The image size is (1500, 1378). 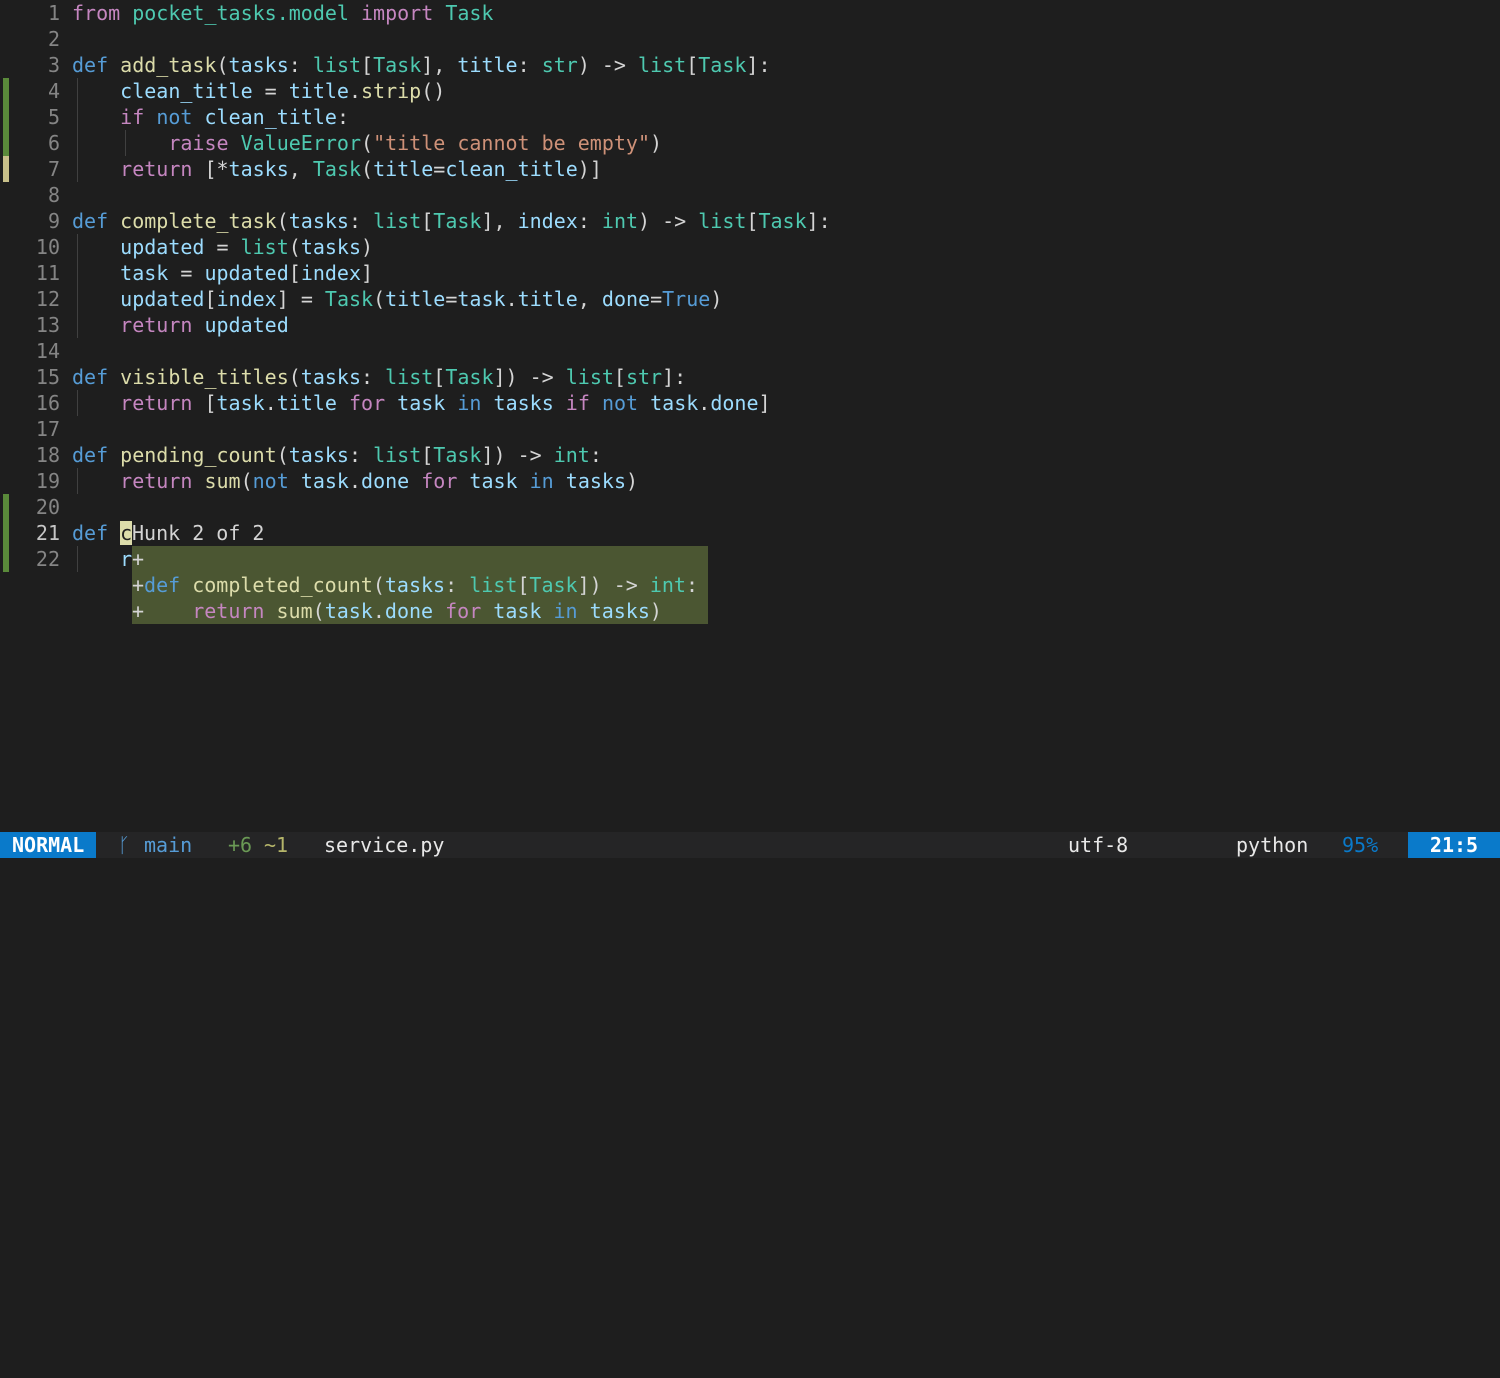 What do you see at coordinates (47, 325) in the screenshot?
I see `line-number: 13` at bounding box center [47, 325].